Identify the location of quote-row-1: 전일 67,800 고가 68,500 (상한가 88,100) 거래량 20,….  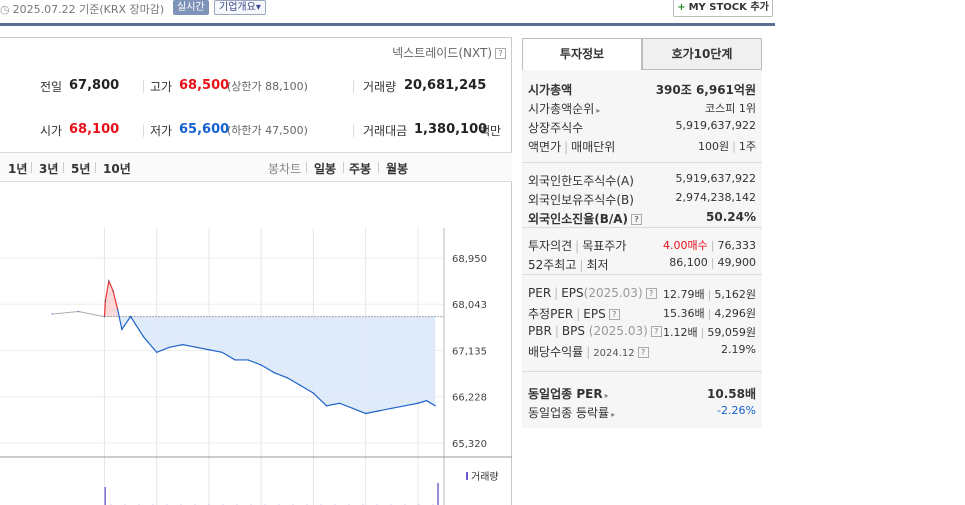
(256, 88).